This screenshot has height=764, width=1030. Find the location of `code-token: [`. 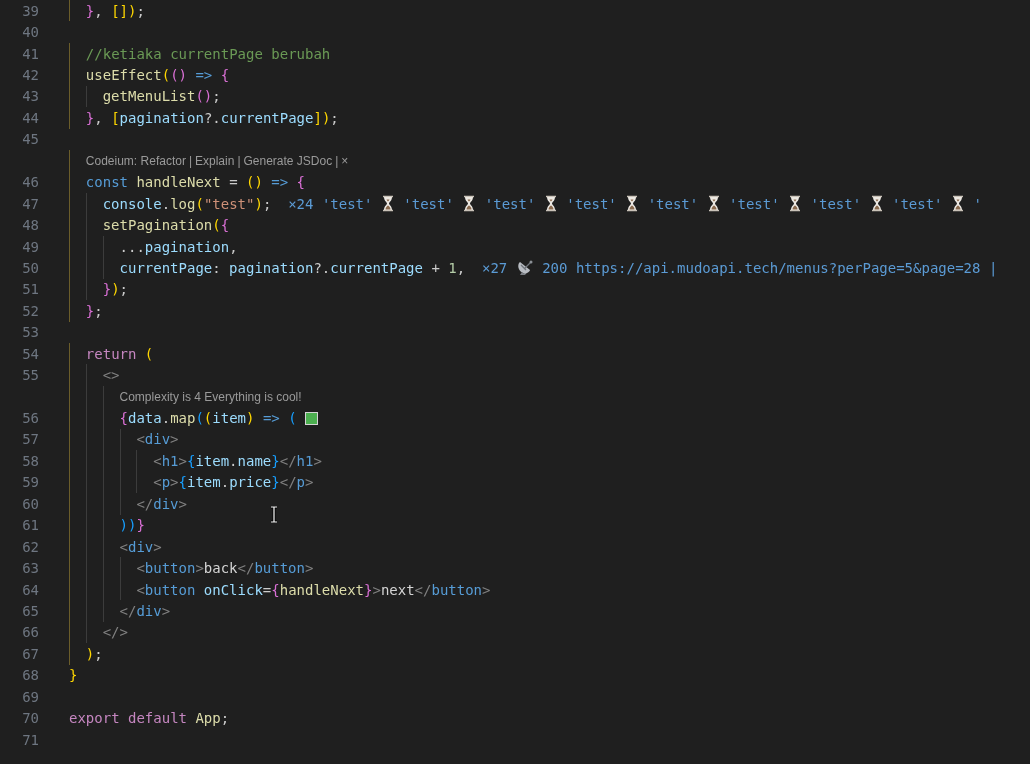

code-token: [ is located at coordinates (115, 117).